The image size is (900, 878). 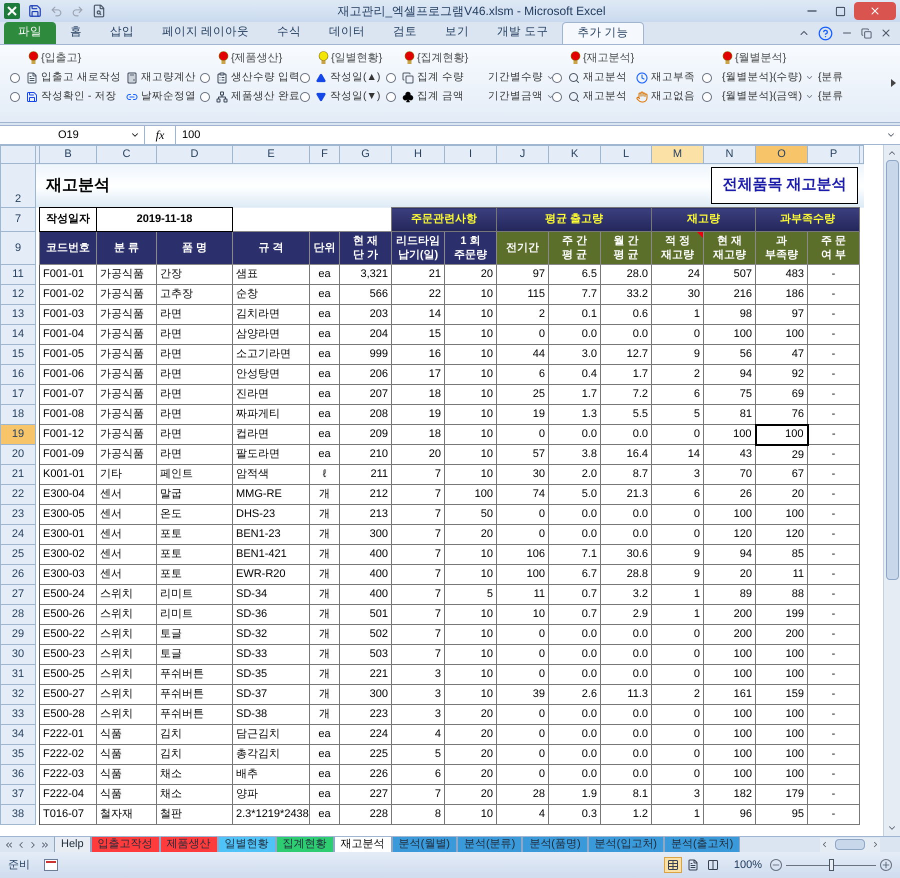 What do you see at coordinates (271, 814) in the screenshot?
I see `table-cell: 2.3*1219*2438` at bounding box center [271, 814].